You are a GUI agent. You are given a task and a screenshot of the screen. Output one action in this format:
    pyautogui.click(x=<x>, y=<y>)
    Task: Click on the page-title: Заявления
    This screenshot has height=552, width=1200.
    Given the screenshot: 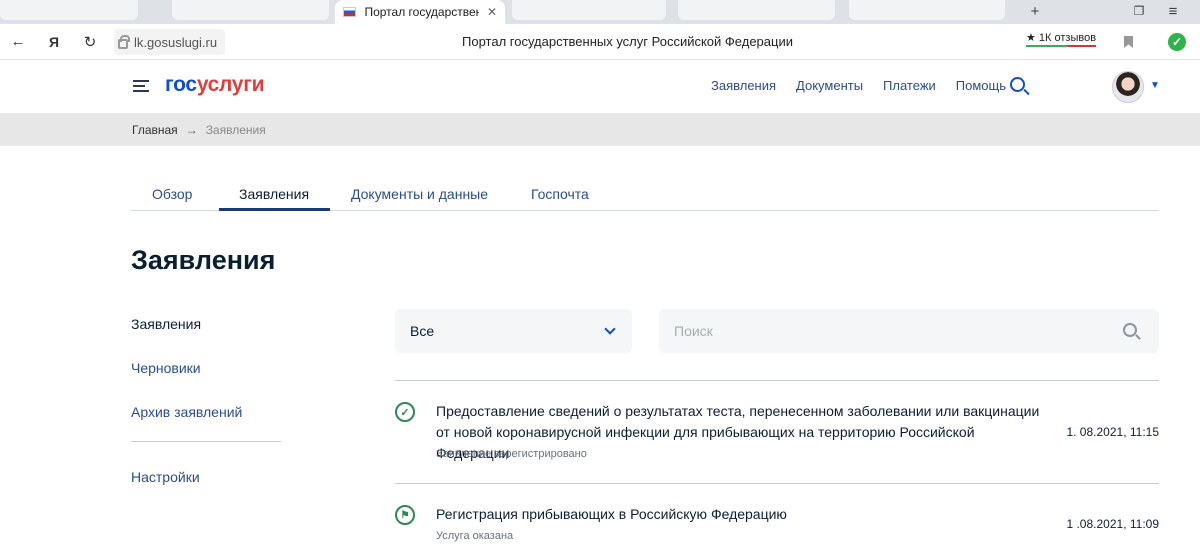 What is the action you would take?
    pyautogui.click(x=203, y=260)
    